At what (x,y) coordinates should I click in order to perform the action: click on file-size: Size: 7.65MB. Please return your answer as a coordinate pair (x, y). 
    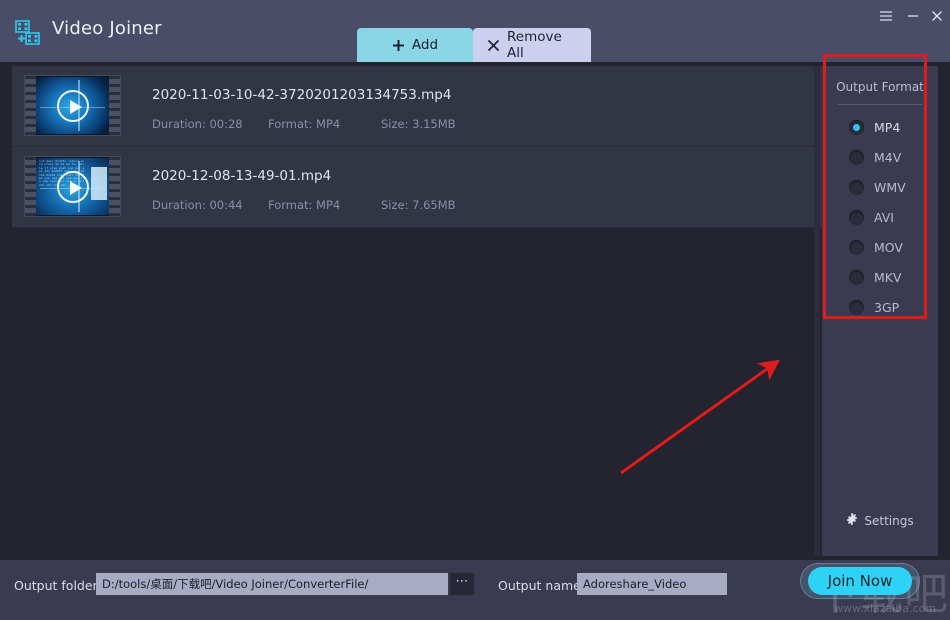
    Looking at the image, I should click on (418, 205).